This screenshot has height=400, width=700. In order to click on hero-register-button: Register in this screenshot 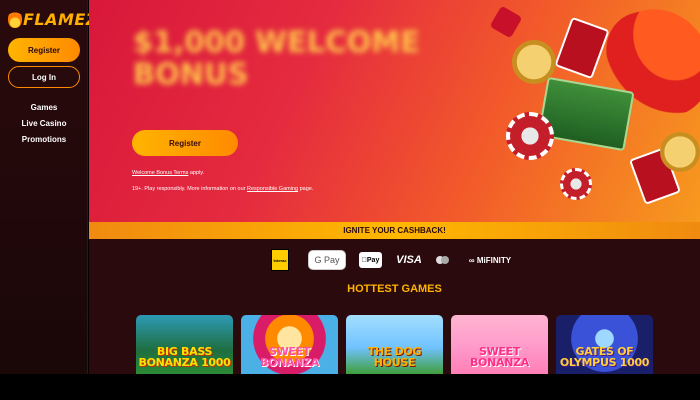, I will do `click(185, 143)`.